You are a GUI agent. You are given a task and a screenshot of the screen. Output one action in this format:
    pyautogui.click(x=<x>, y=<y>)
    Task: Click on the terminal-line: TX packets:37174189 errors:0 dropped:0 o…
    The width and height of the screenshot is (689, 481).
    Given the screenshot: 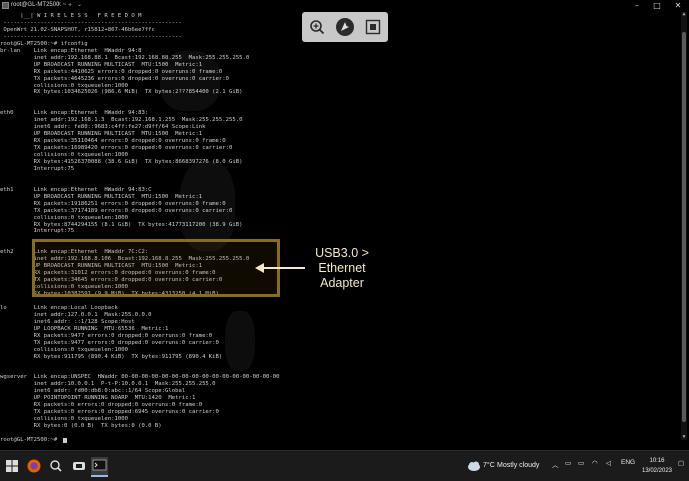 What is the action you would take?
    pyautogui.click(x=116, y=210)
    